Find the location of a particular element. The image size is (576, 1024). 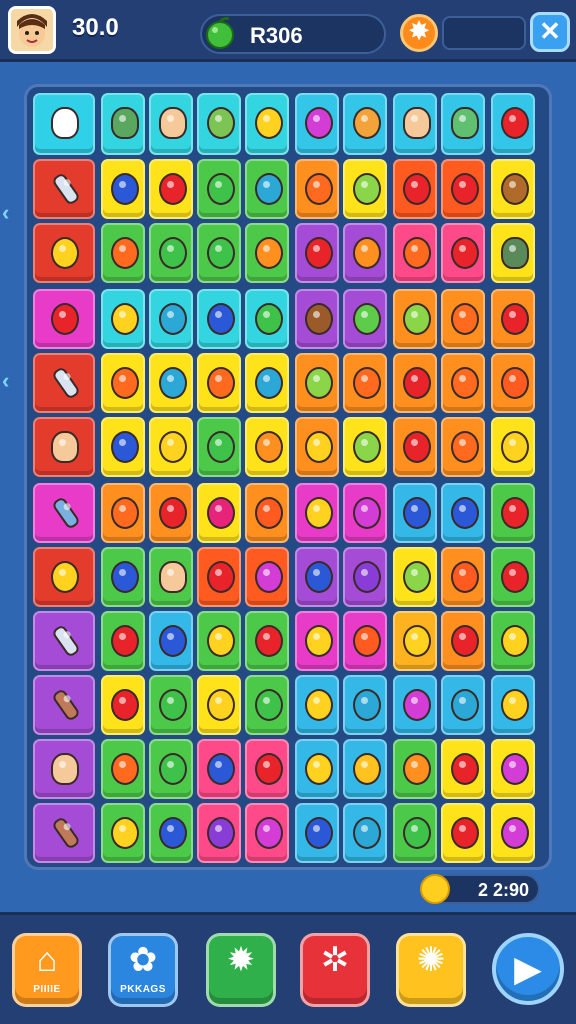

settings-button: ✹ is located at coordinates (241, 970).